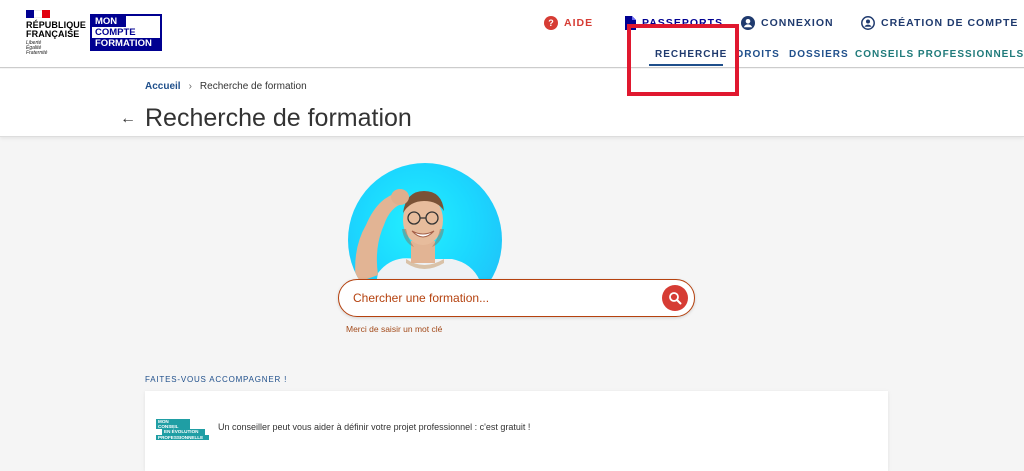 This screenshot has height=471, width=1024. Describe the element at coordinates (253, 86) in the screenshot. I see `breadcrumb-current: Recherche de formation` at that location.